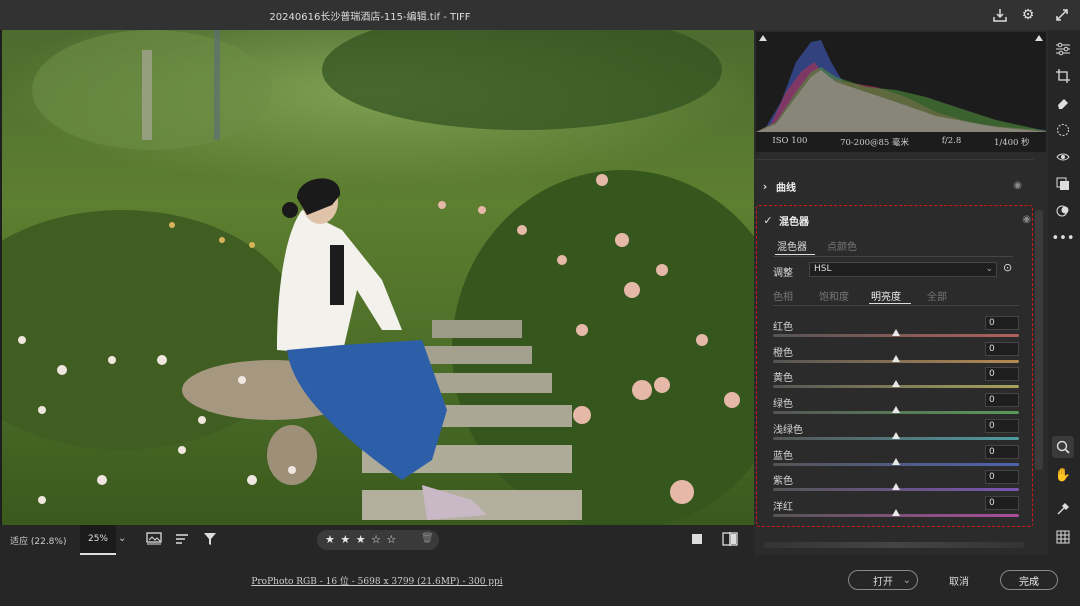 This screenshot has height=606, width=1080. Describe the element at coordinates (1063, 103) in the screenshot. I see `eraser-icon` at that location.